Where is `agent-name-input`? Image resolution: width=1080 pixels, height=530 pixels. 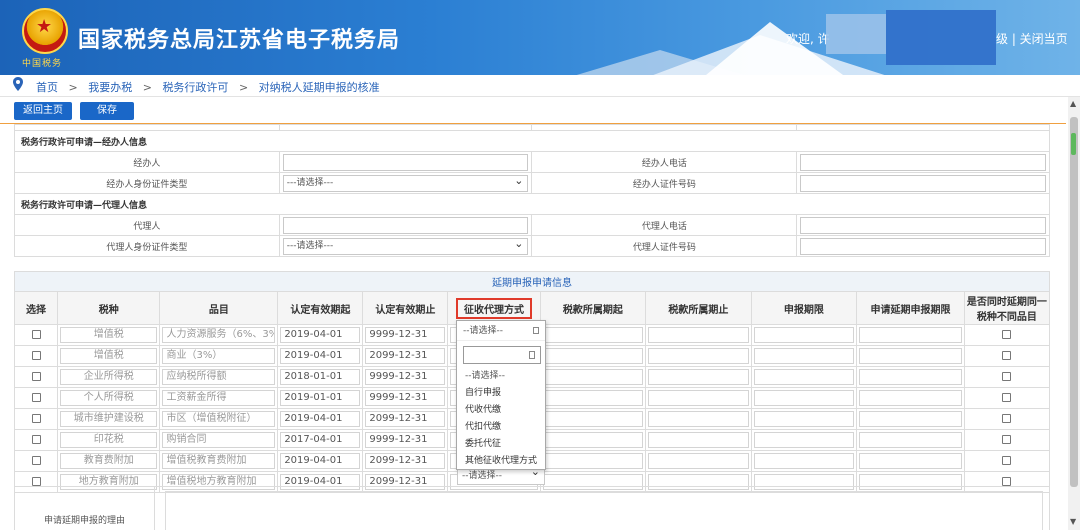 agent-name-input is located at coordinates (405, 162).